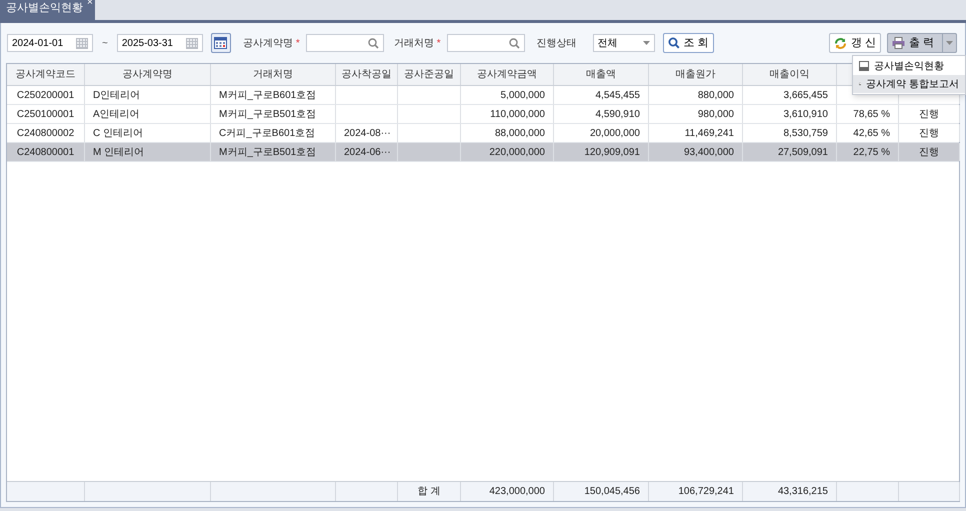 The image size is (966, 511). I want to click on column-header: 매출원가, so click(696, 74).